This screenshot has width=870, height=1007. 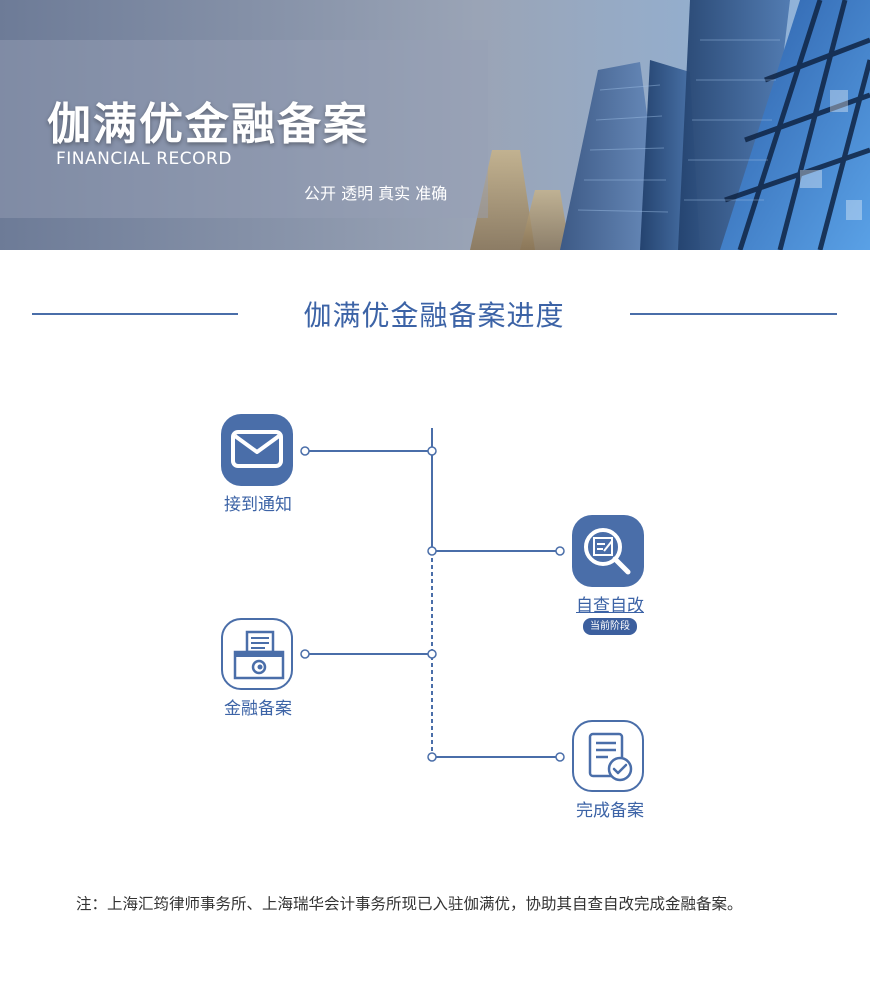 I want to click on step-record-icon-box, so click(x=257, y=654).